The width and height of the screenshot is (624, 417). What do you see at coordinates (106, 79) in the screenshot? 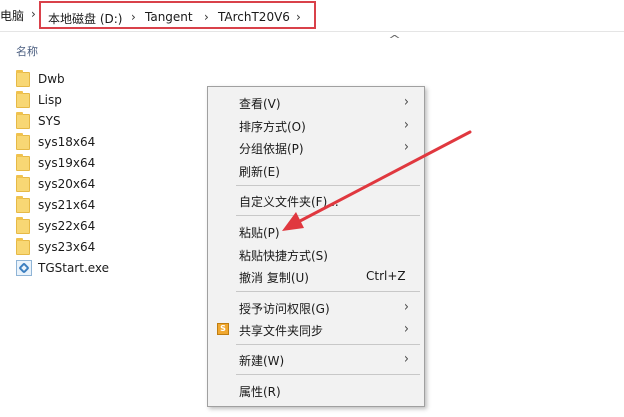
I see `list-item: Dwb` at bounding box center [106, 79].